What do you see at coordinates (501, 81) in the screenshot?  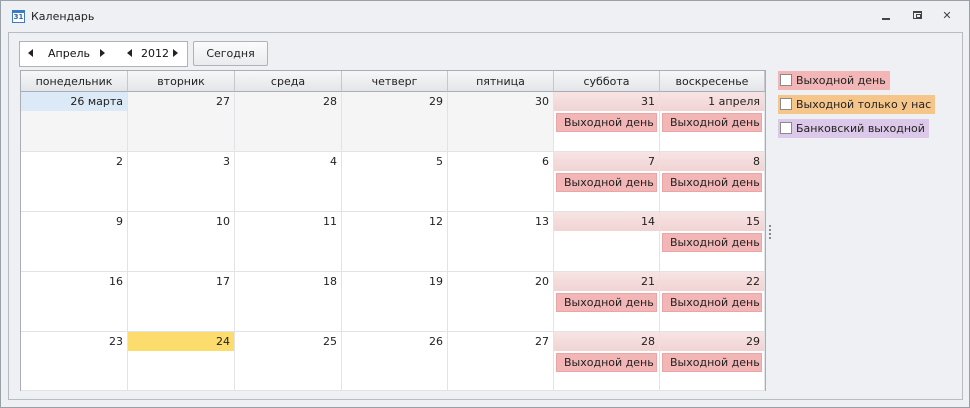 I see `weekday-header: пятница` at bounding box center [501, 81].